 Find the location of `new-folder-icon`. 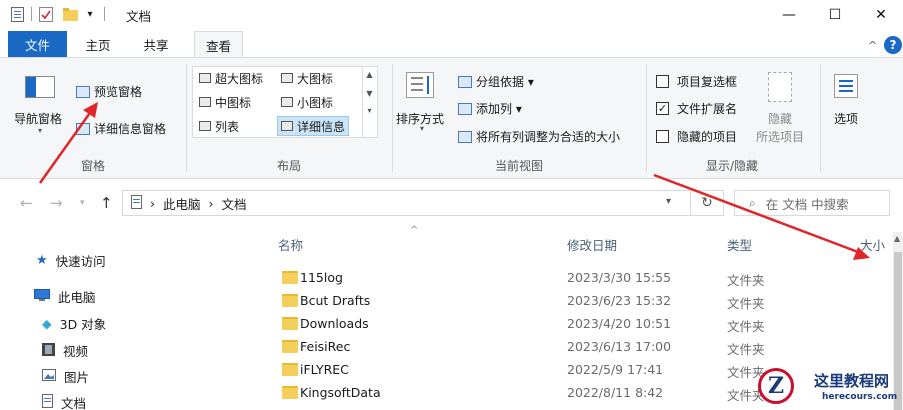

new-folder-icon is located at coordinates (70, 14).